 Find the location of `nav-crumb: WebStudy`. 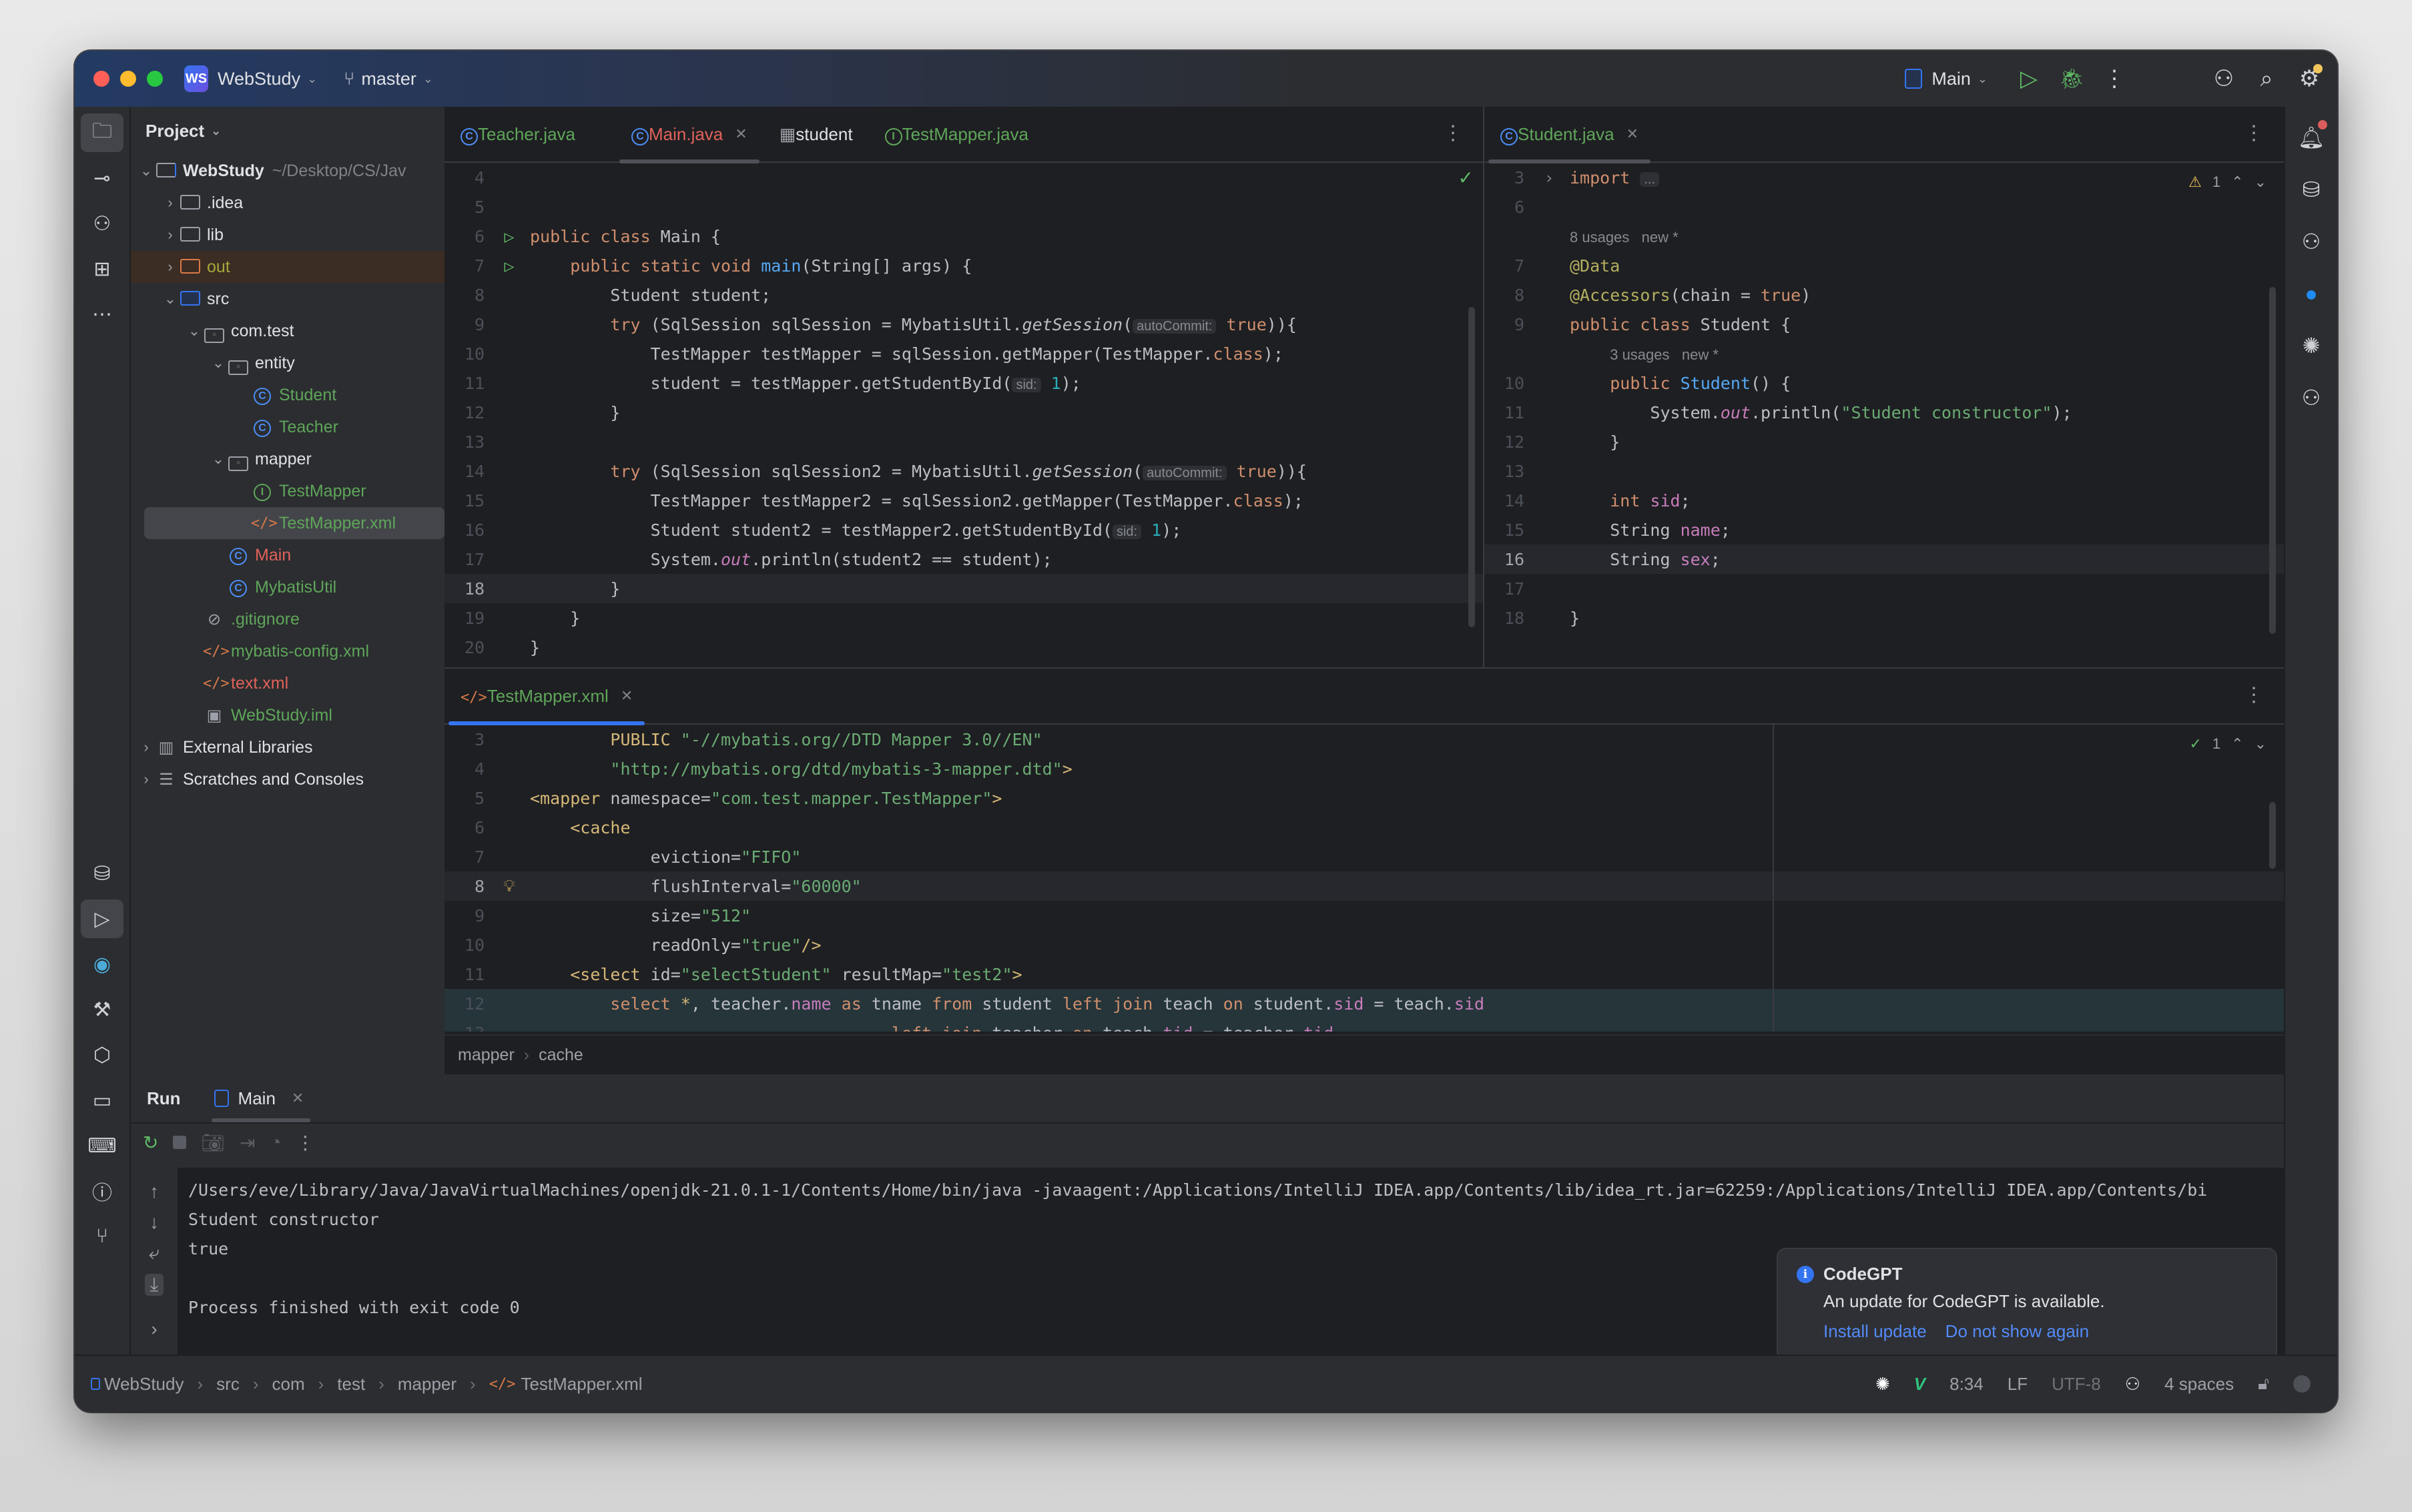

nav-crumb: WebStudy is located at coordinates (144, 1384).